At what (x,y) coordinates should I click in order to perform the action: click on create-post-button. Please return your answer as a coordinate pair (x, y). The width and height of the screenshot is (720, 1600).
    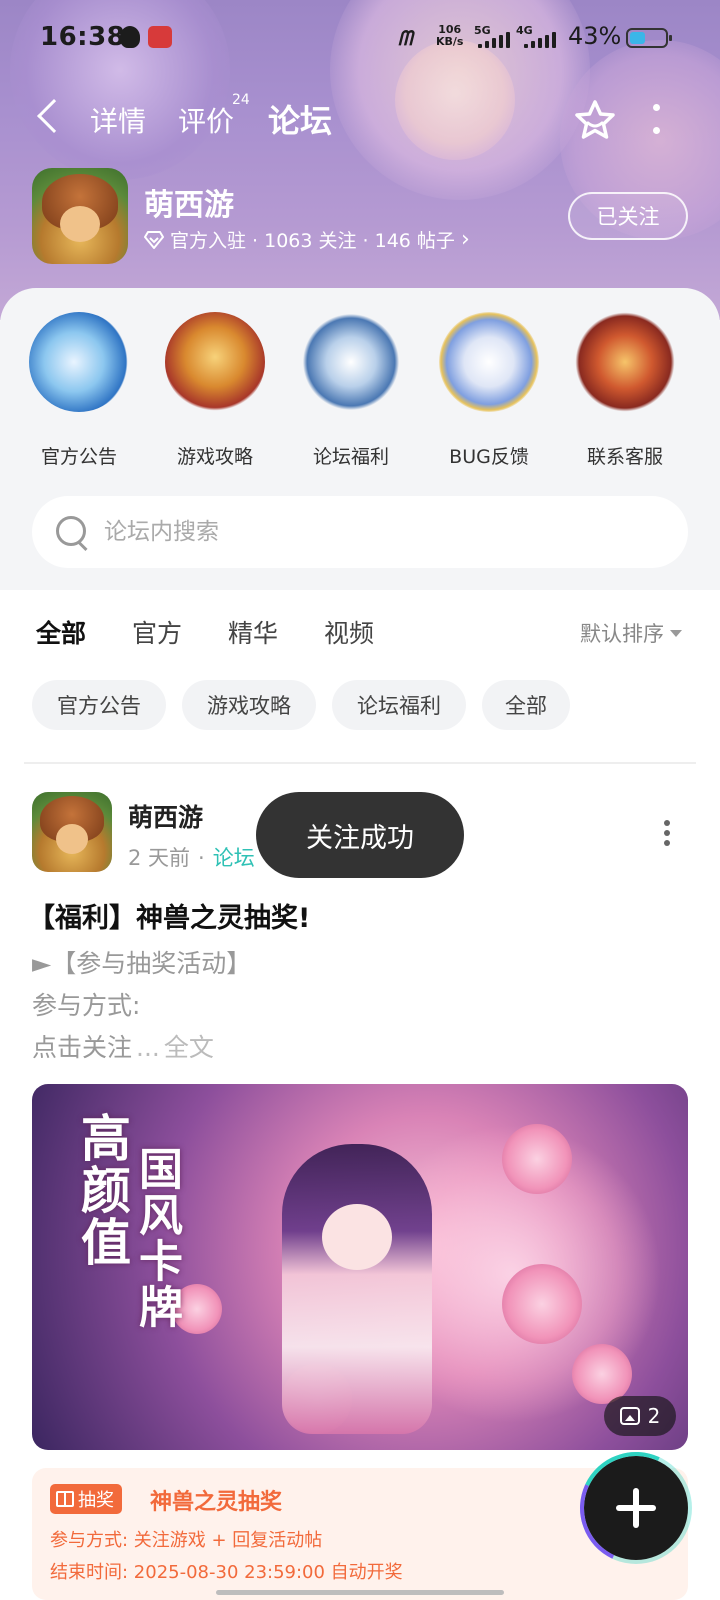
    Looking at the image, I should click on (636, 1508).